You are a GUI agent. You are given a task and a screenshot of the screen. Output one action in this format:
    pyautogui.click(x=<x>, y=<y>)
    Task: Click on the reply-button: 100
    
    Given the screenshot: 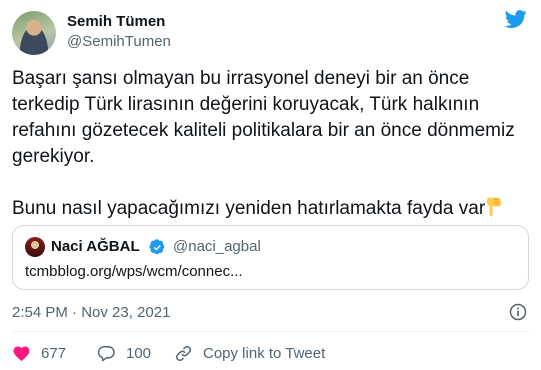 What is the action you would take?
    pyautogui.click(x=124, y=353)
    